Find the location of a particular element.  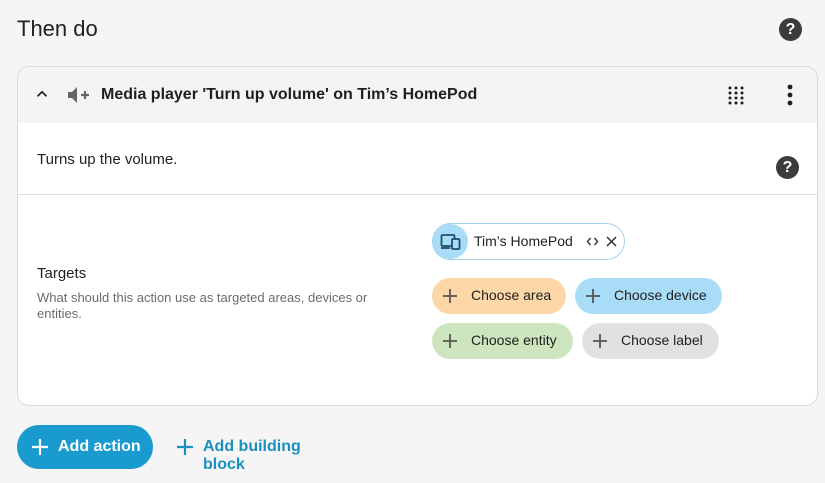

choose-label-button: Choose label is located at coordinates (650, 341).